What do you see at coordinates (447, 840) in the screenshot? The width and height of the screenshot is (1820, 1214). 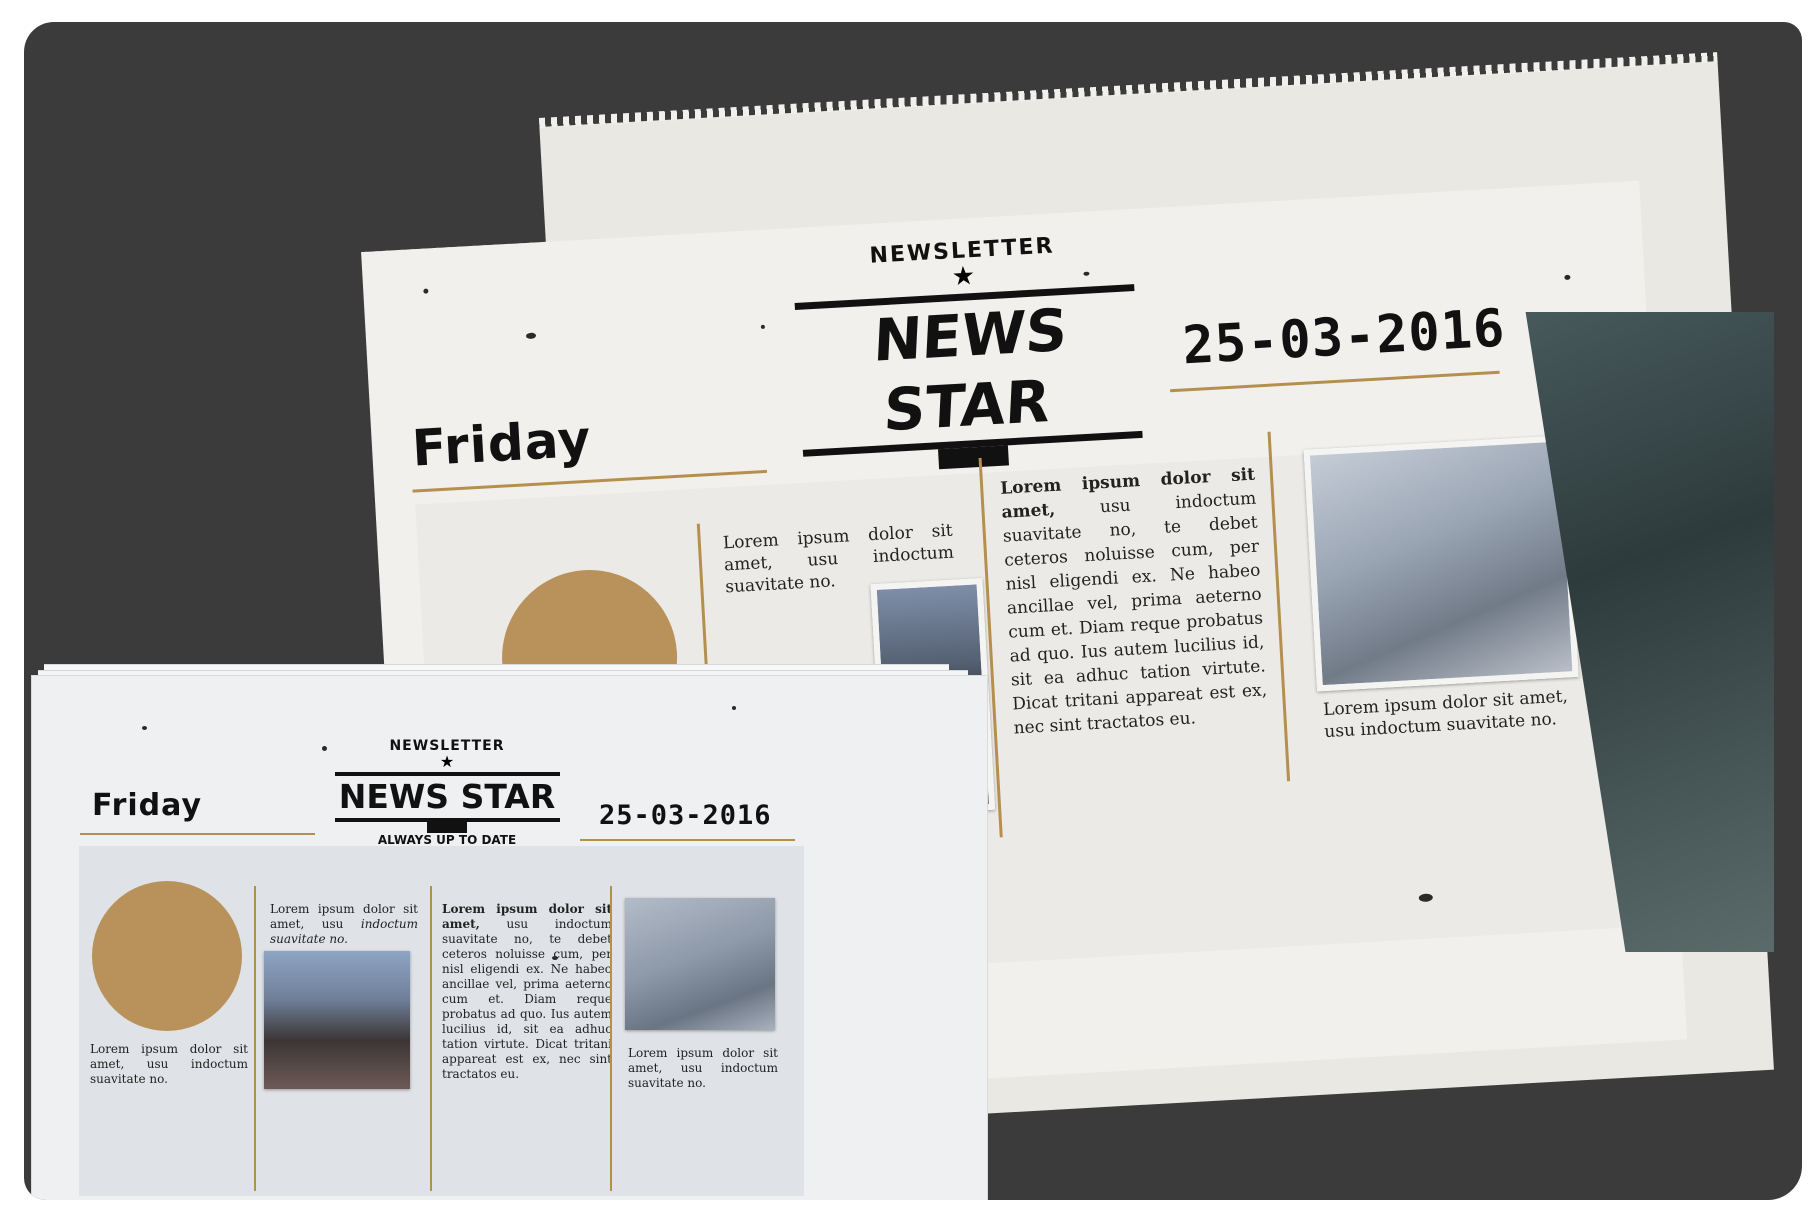 I see `tagline-arc-label: ALWAYS UP TO DATE` at bounding box center [447, 840].